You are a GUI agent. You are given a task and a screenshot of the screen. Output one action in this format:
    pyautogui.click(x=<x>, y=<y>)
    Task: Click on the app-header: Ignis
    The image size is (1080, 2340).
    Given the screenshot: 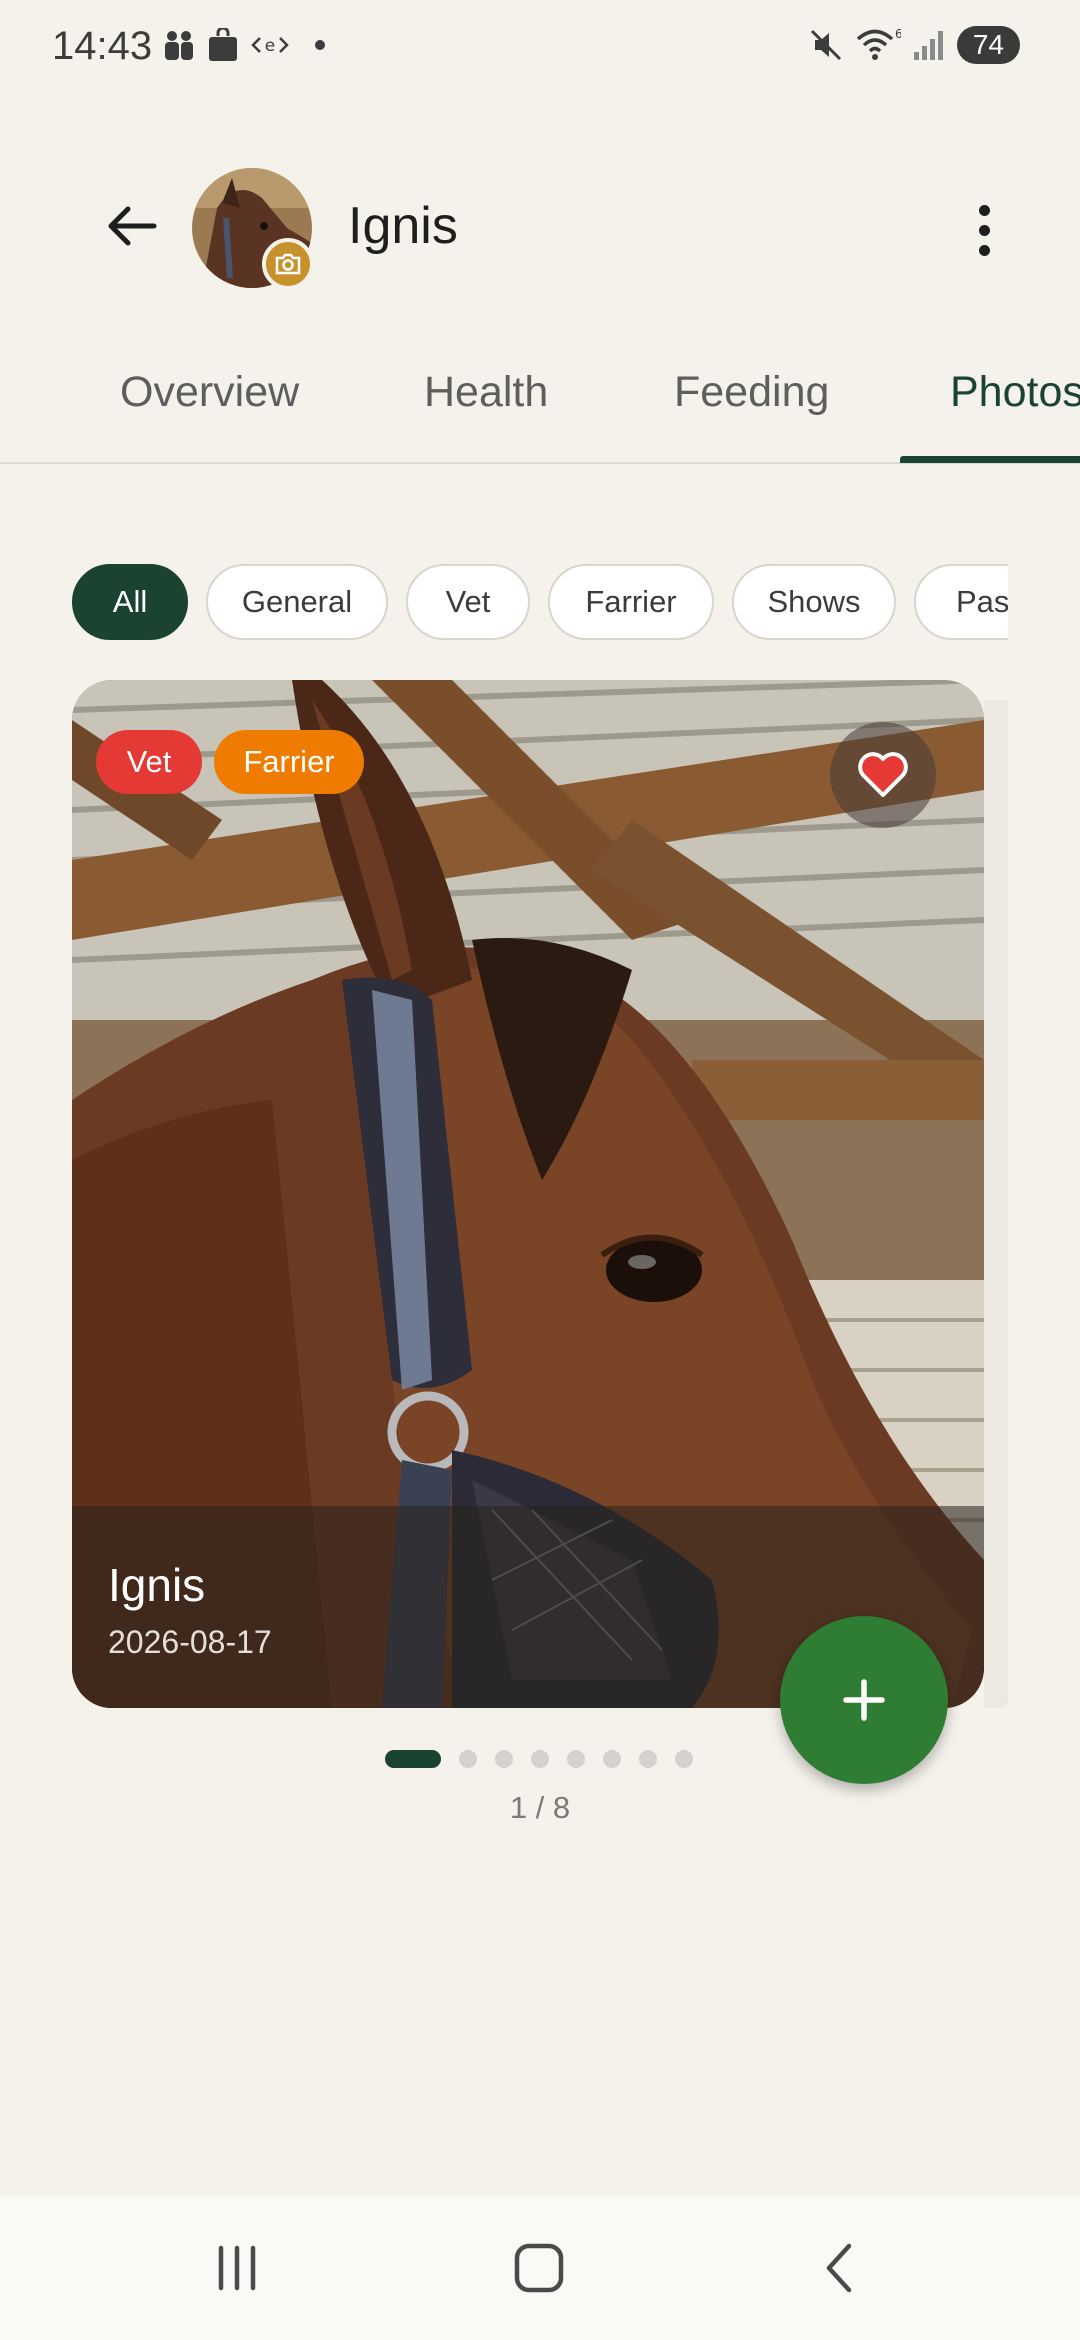 What is the action you would take?
    pyautogui.click(x=540, y=230)
    